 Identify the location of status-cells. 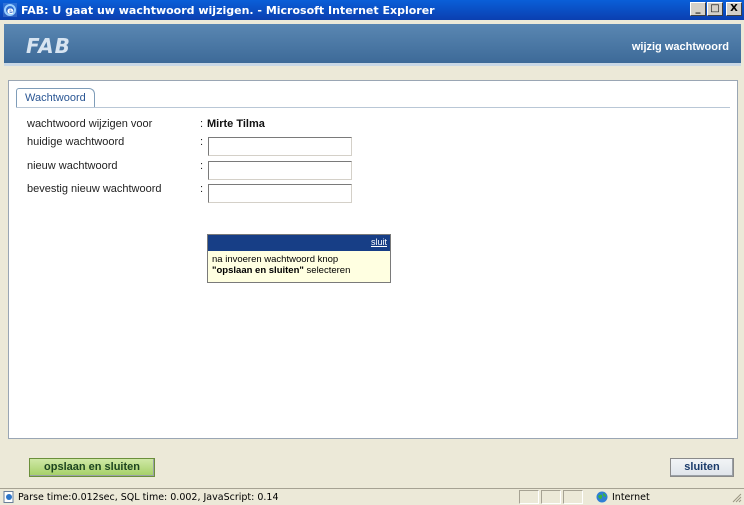
(552, 497).